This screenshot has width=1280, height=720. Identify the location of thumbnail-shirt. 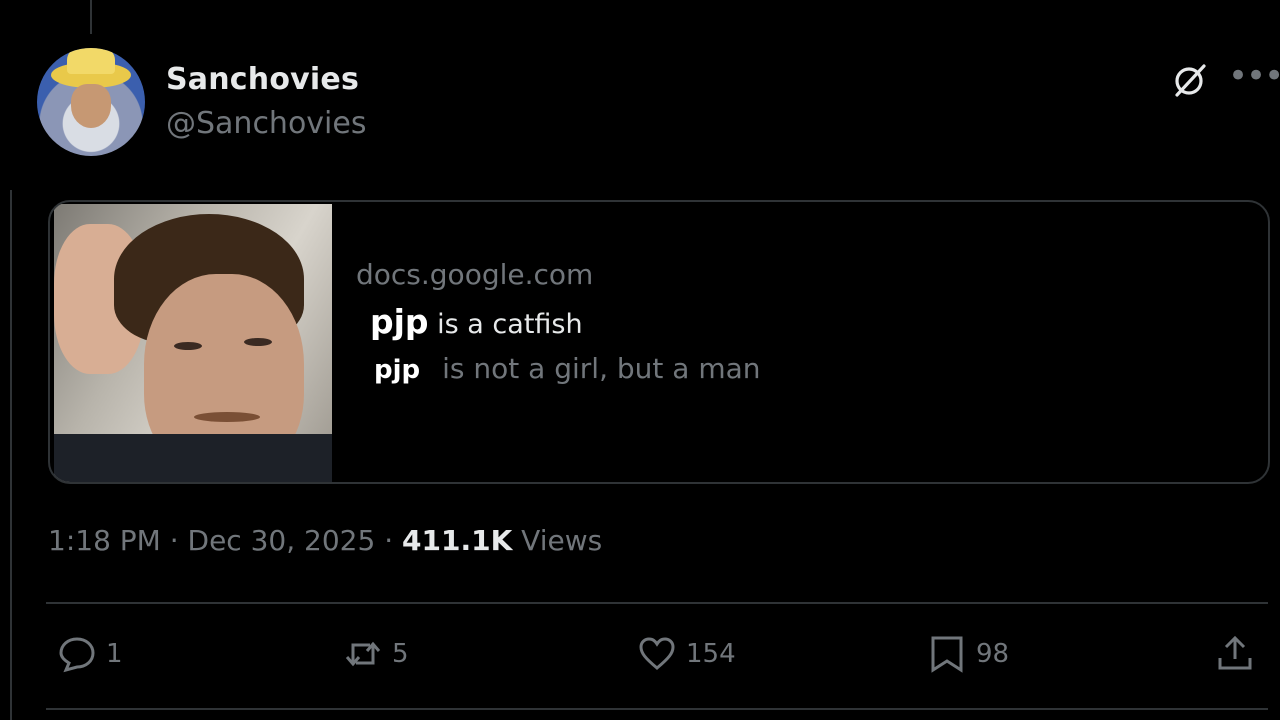
(193, 458).